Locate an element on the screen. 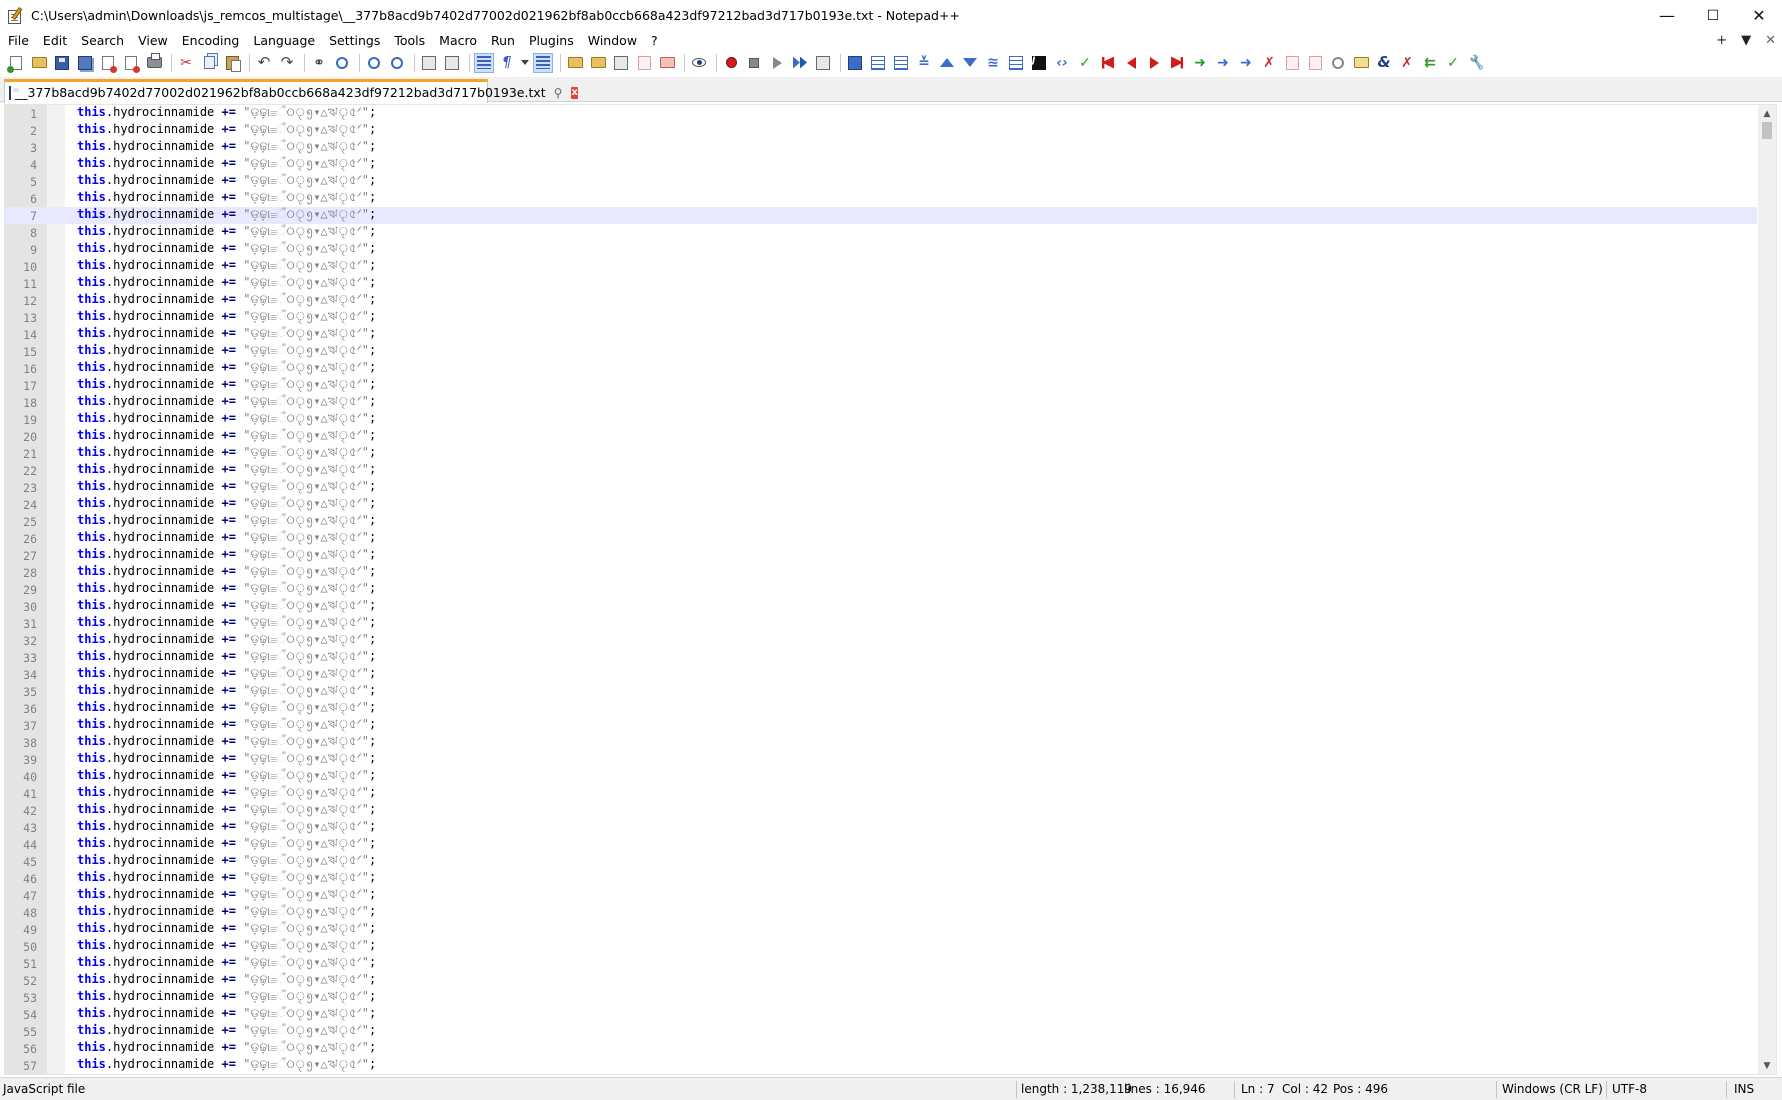 This screenshot has height=1100, width=1782. menu-settings: Settings is located at coordinates (354, 40).